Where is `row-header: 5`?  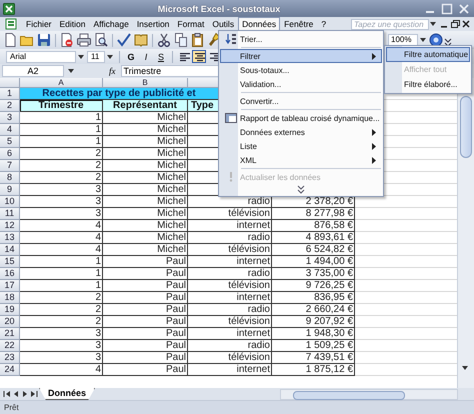 row-header: 5 is located at coordinates (10, 142).